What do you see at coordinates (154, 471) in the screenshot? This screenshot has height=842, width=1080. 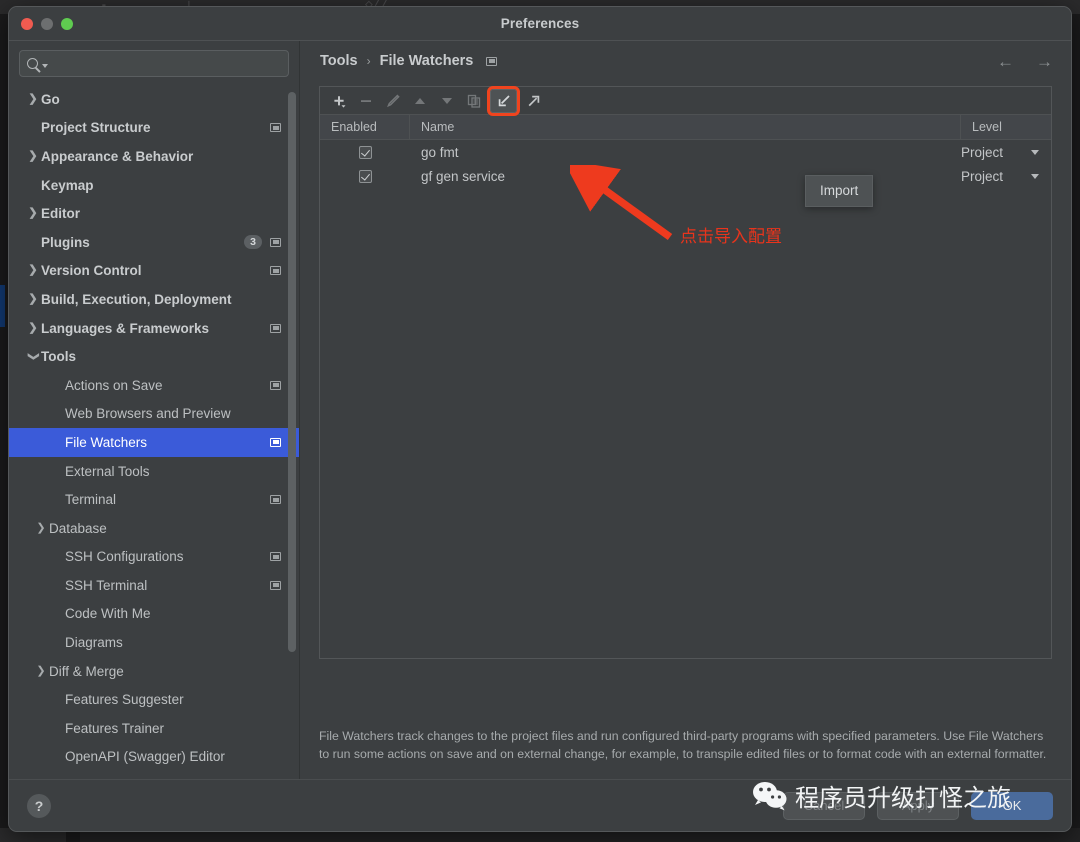 I see `sidebar-item-external-tools: External Tools` at bounding box center [154, 471].